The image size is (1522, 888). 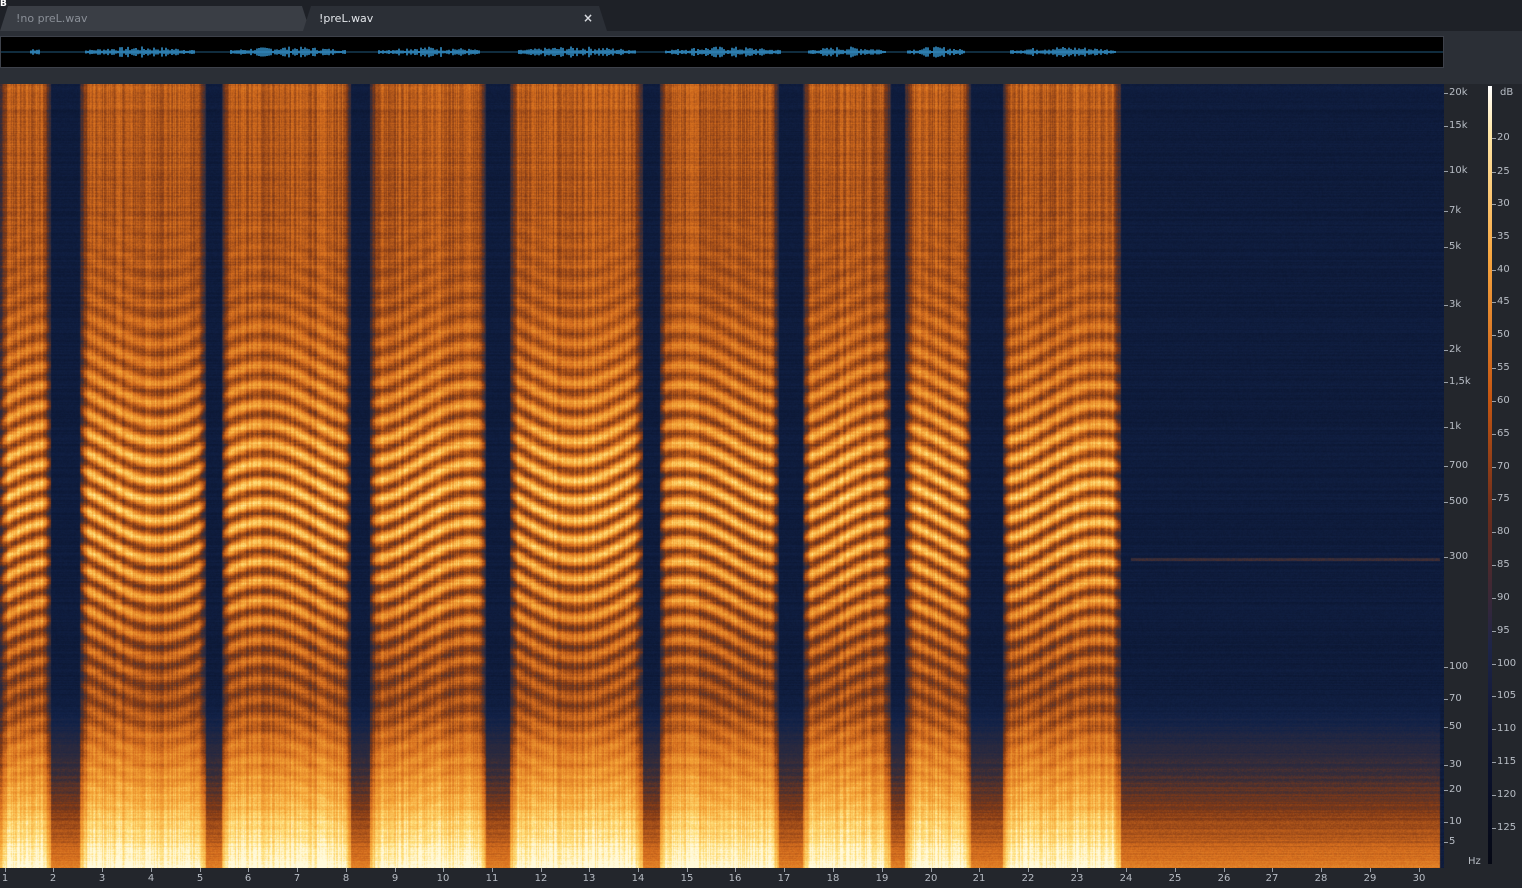 What do you see at coordinates (1503, 367) in the screenshot?
I see `db-label: 55` at bounding box center [1503, 367].